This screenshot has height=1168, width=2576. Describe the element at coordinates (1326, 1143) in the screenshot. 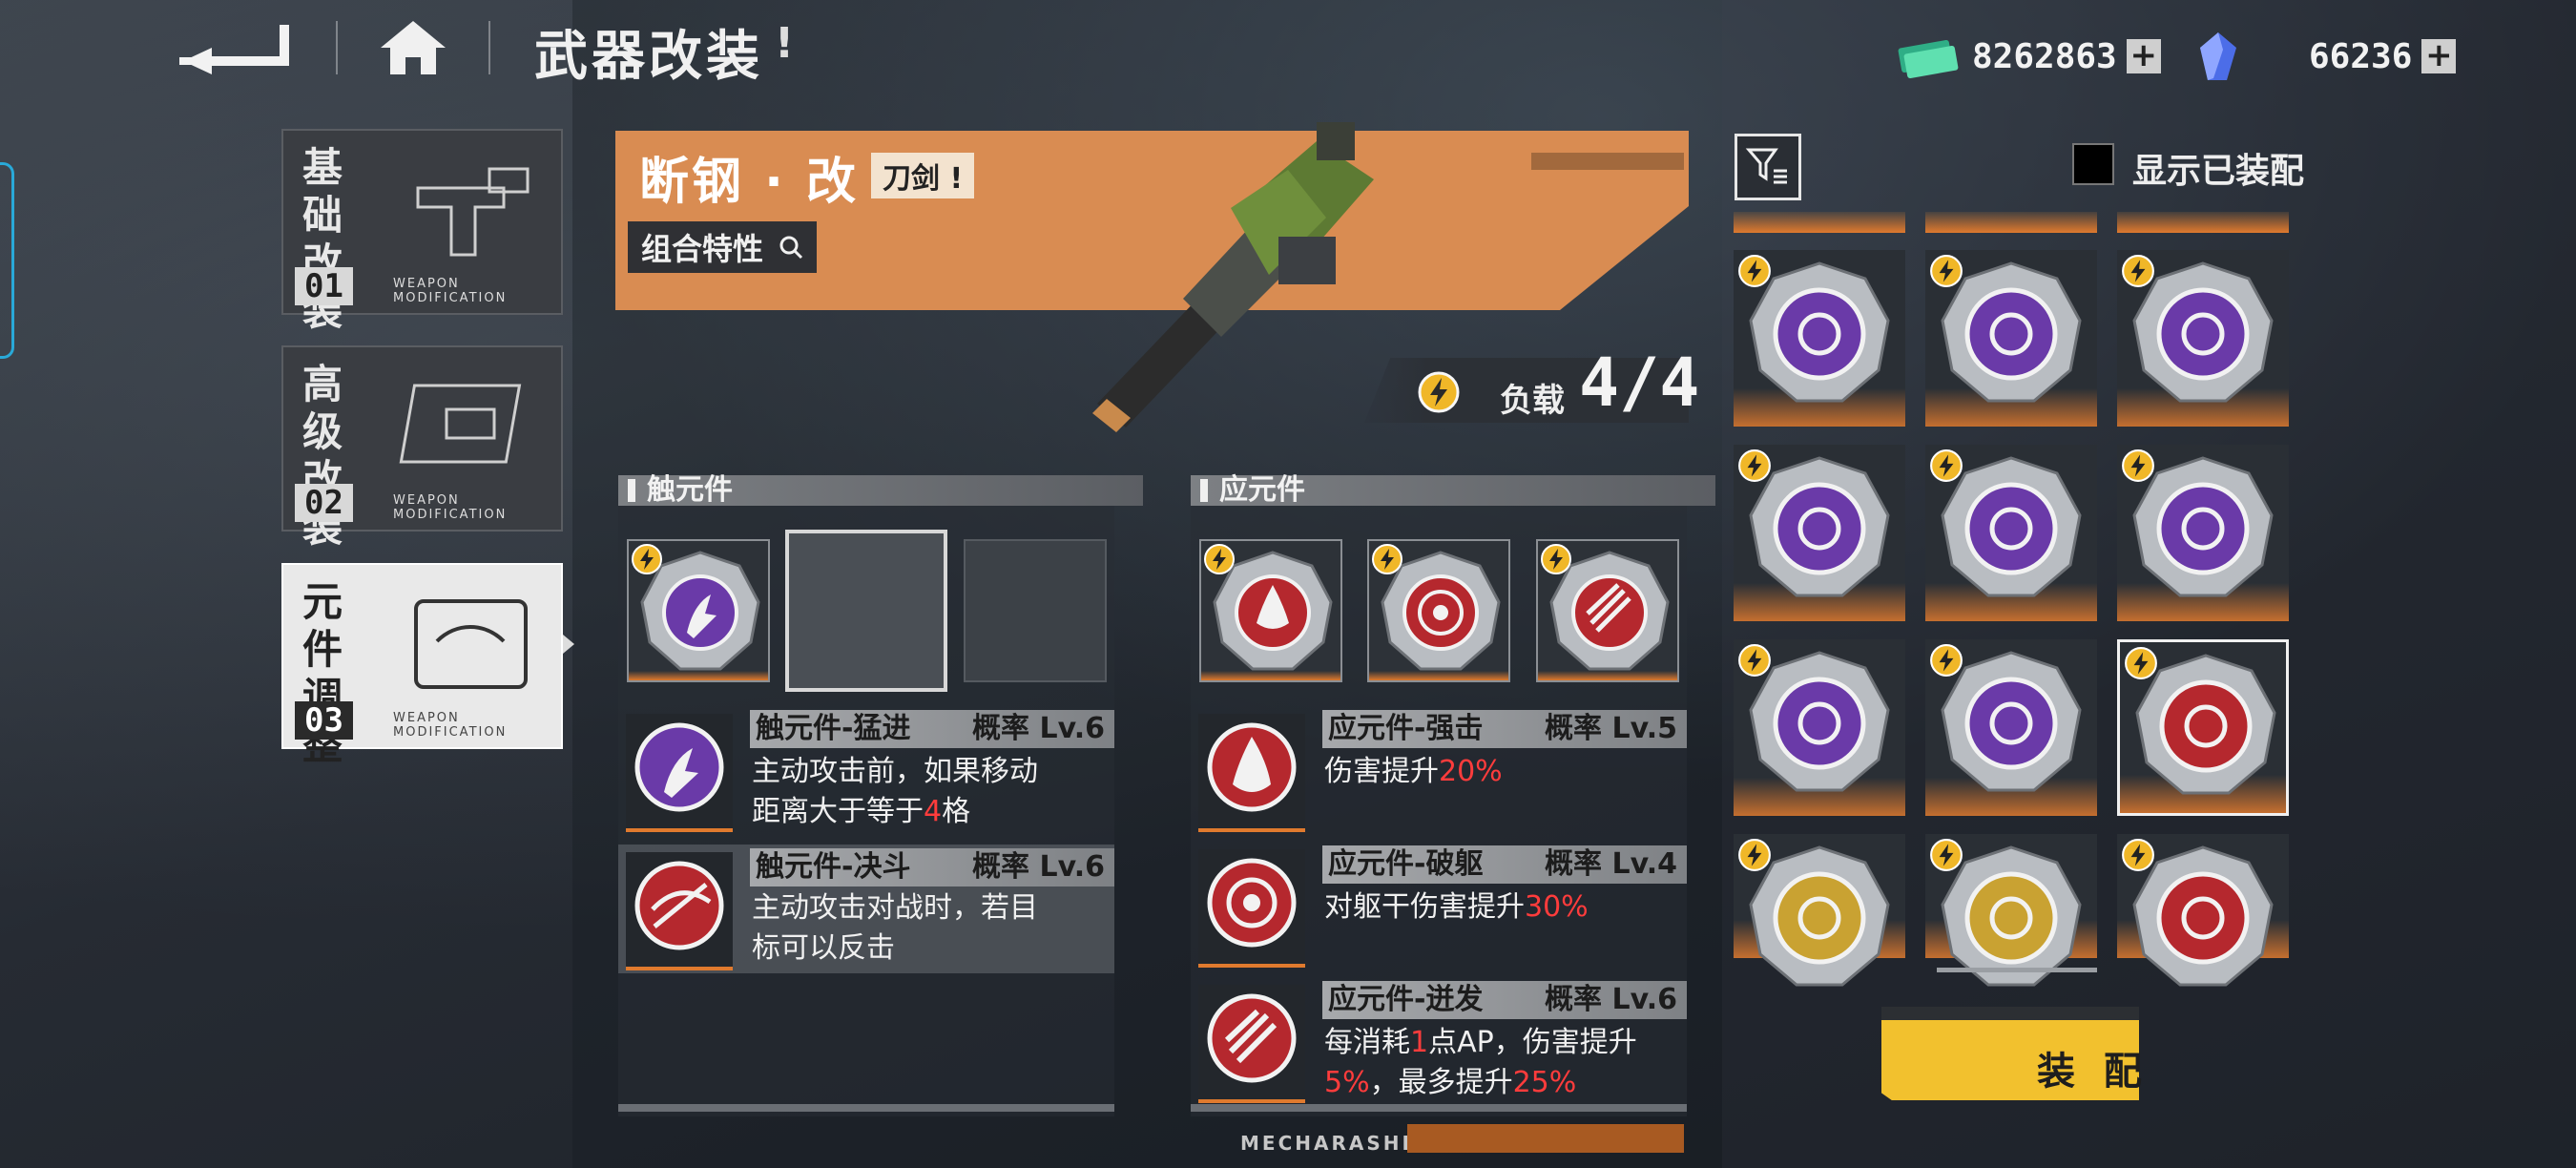

I see `brand-mark: MECHARASHI` at that location.